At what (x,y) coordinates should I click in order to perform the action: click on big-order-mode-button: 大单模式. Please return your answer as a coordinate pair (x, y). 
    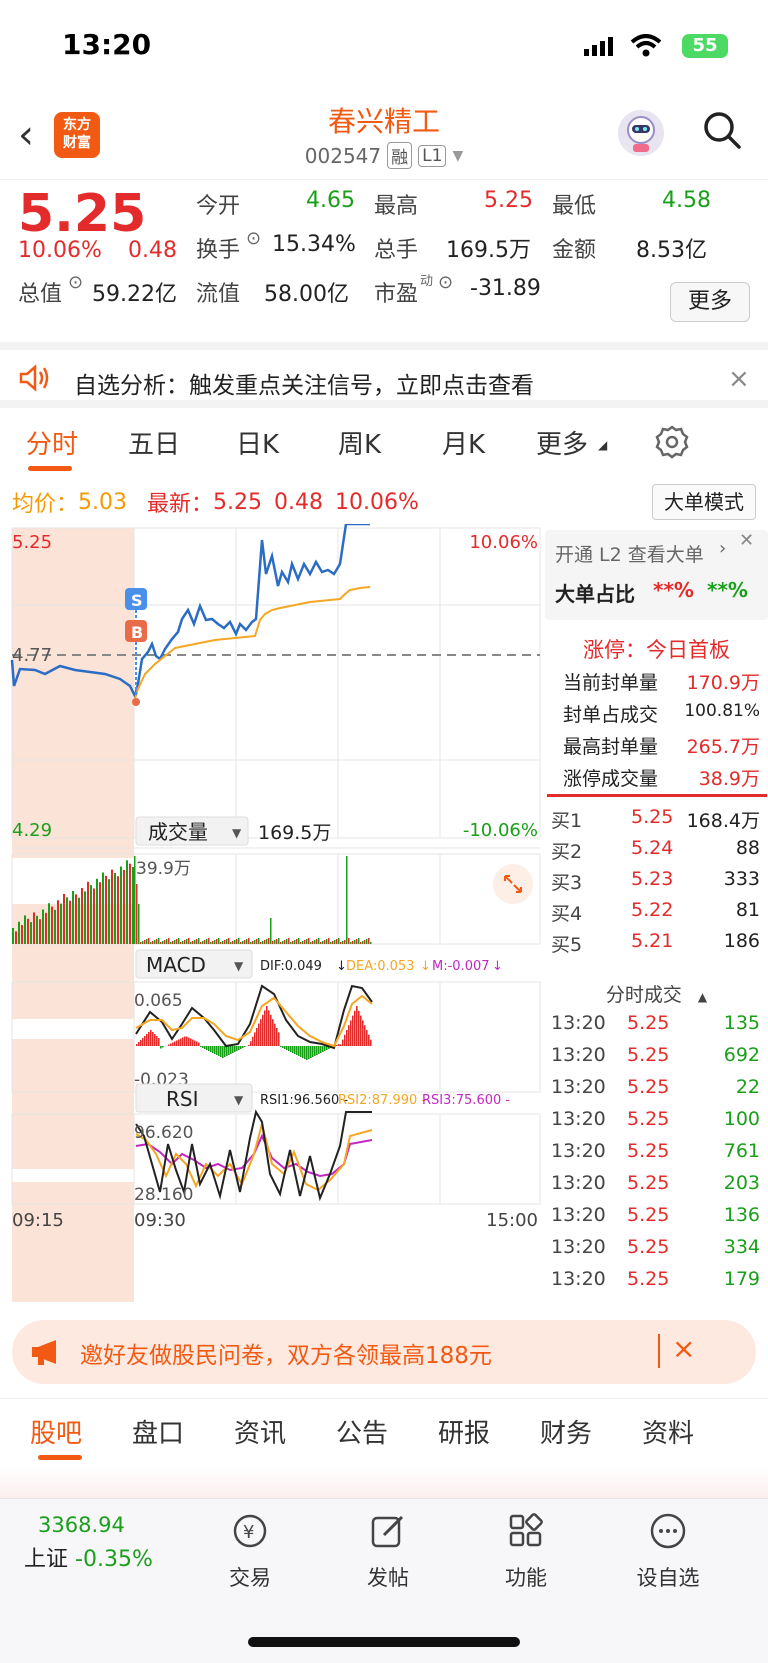
    Looking at the image, I should click on (704, 502).